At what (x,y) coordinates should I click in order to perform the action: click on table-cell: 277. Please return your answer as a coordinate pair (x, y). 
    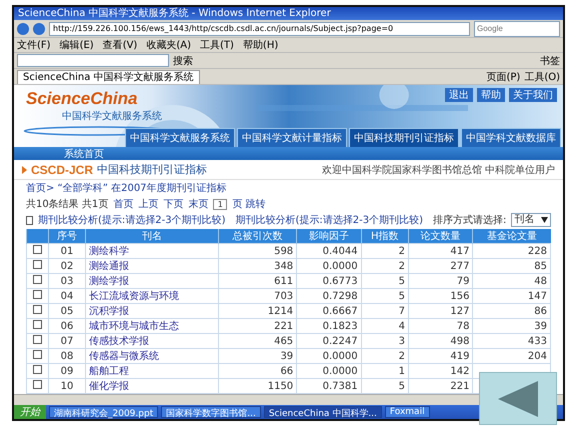
    Looking at the image, I should click on (440, 266).